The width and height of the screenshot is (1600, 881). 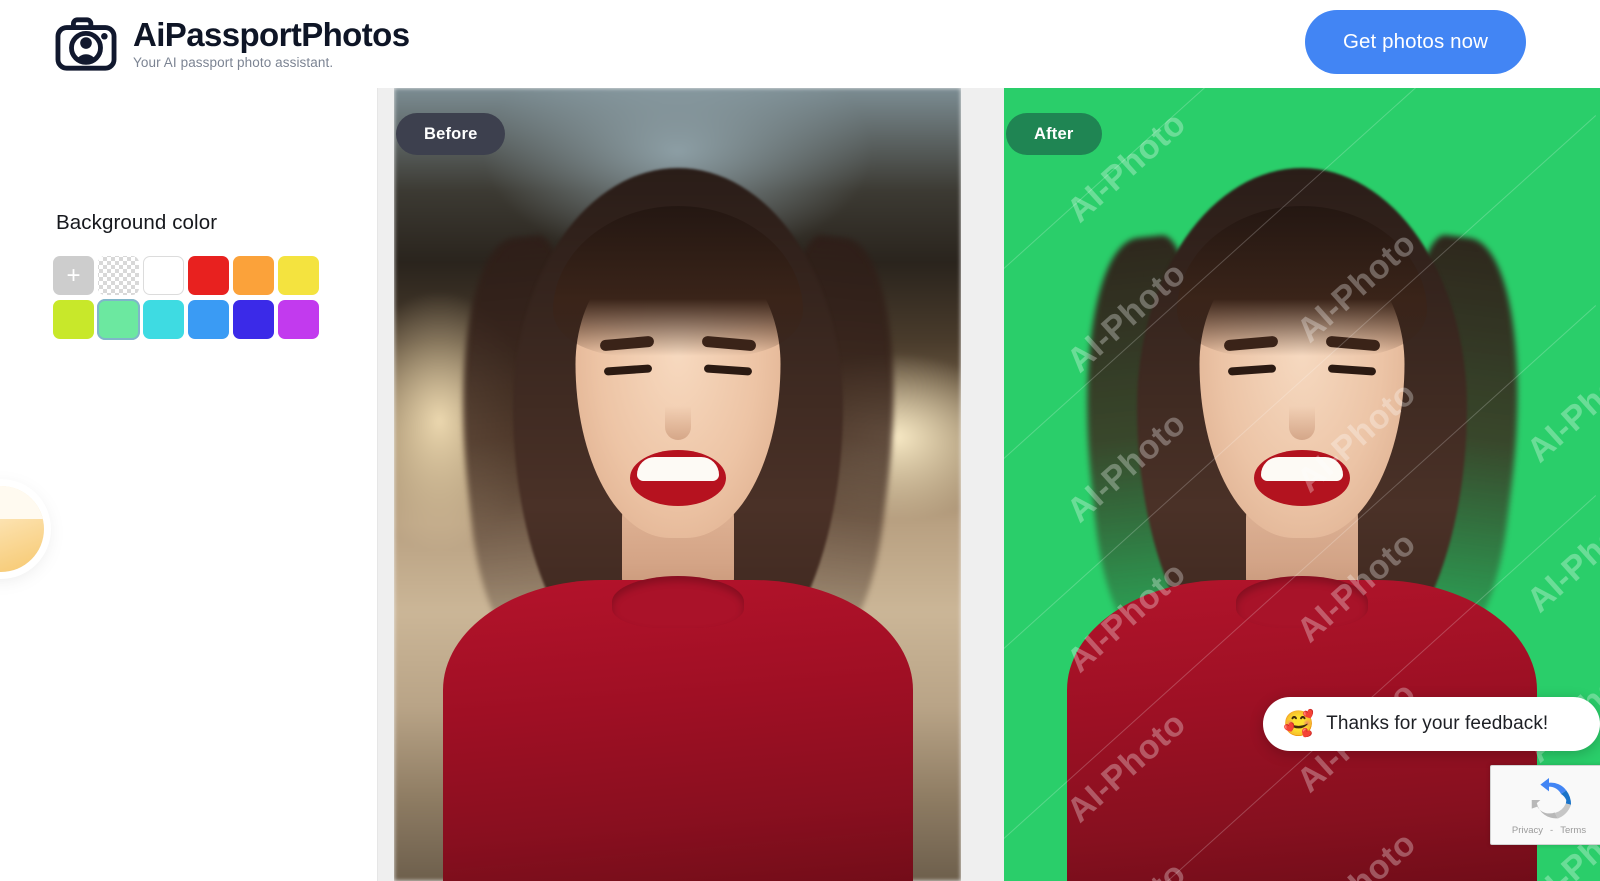 I want to click on feedback-toast: 🥰 Thanks for your feedback!, so click(x=1431, y=724).